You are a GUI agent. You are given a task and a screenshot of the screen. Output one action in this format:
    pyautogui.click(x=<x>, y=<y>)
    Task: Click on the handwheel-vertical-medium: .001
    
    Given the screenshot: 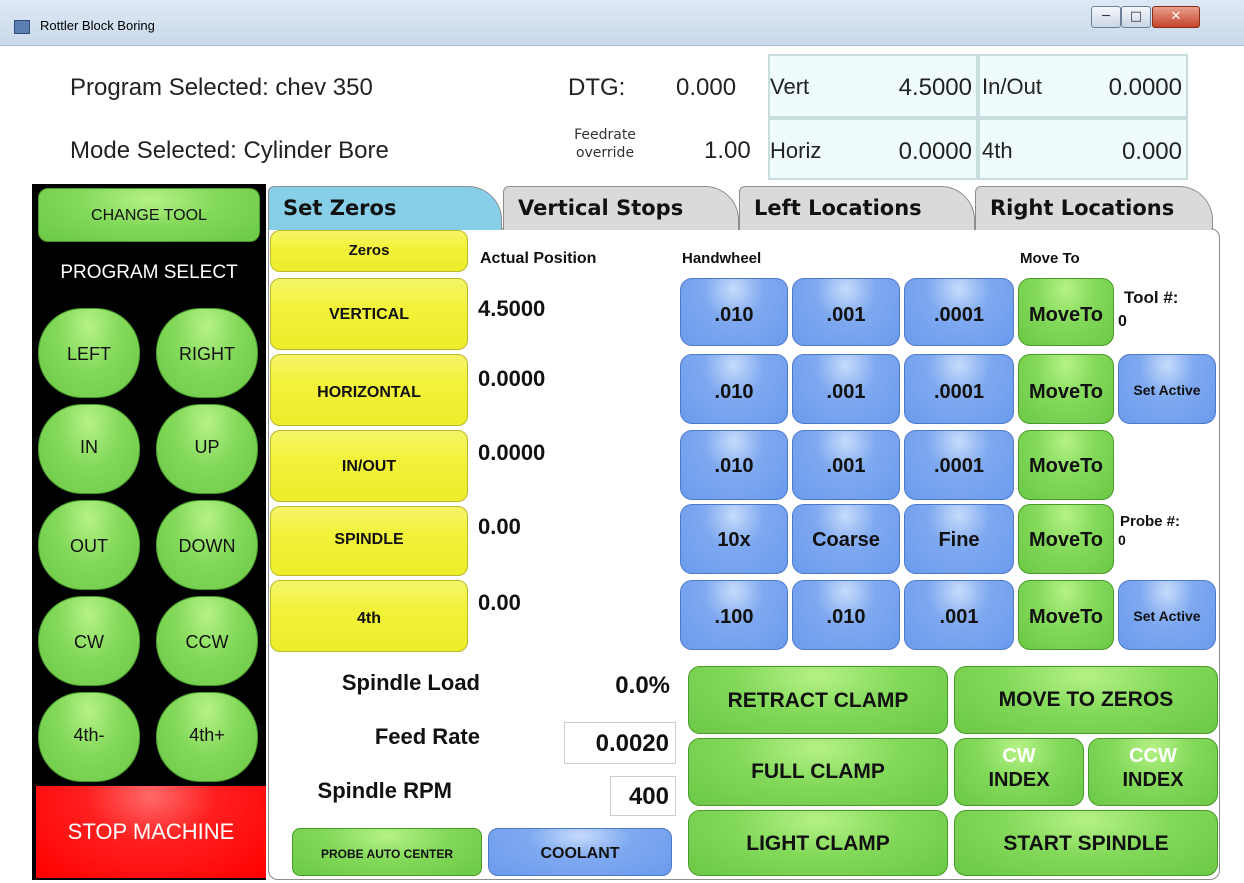 What is the action you would take?
    pyautogui.click(x=846, y=312)
    